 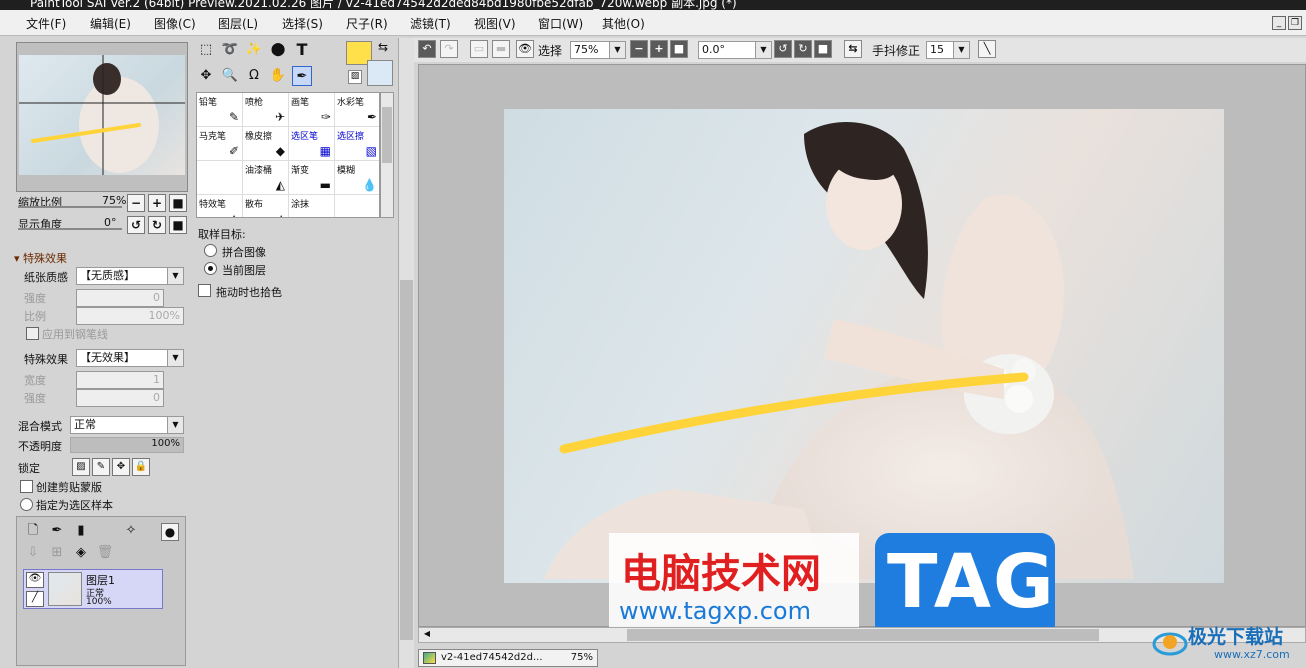 I want to click on zoom-slider, so click(x=70, y=207).